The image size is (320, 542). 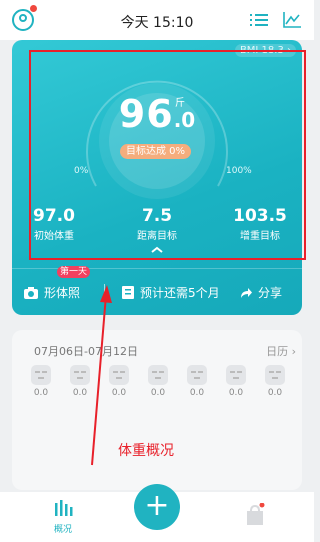 I want to click on hourglass-icon, so click(x=128, y=292).